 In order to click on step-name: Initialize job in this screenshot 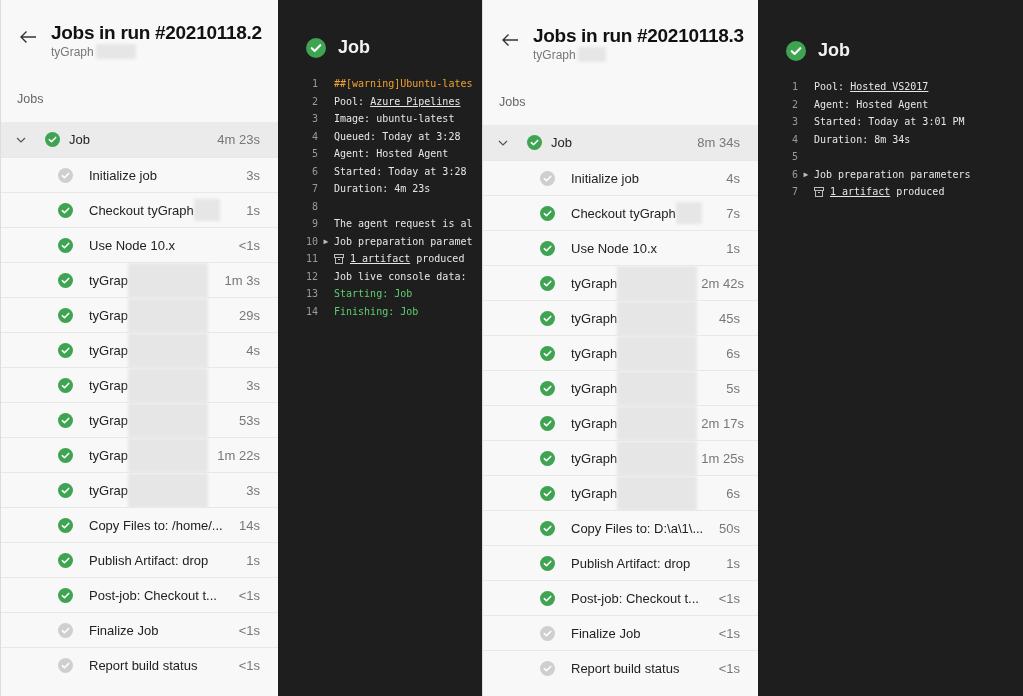, I will do `click(605, 178)`.